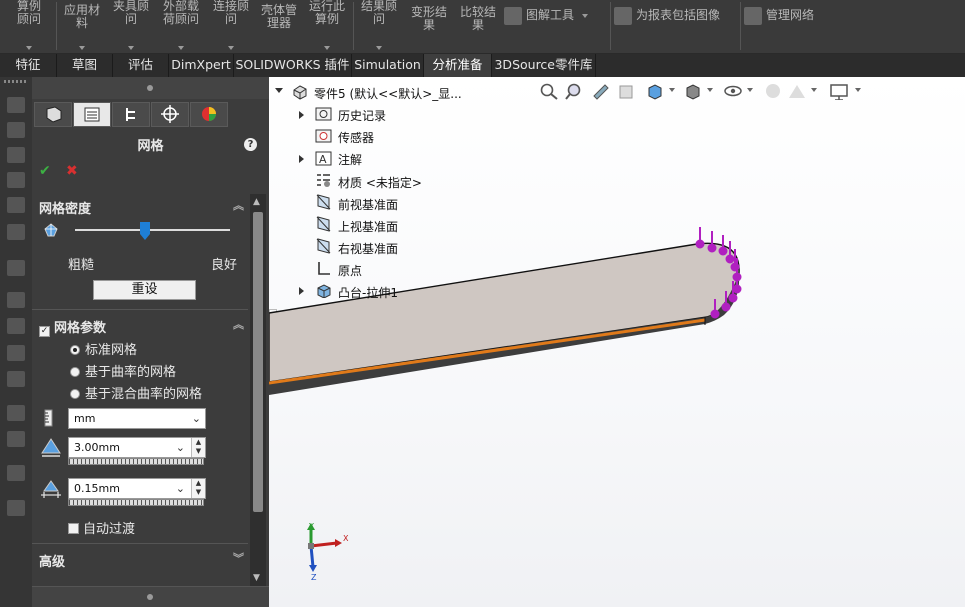  I want to click on density-slider-track, so click(152, 230).